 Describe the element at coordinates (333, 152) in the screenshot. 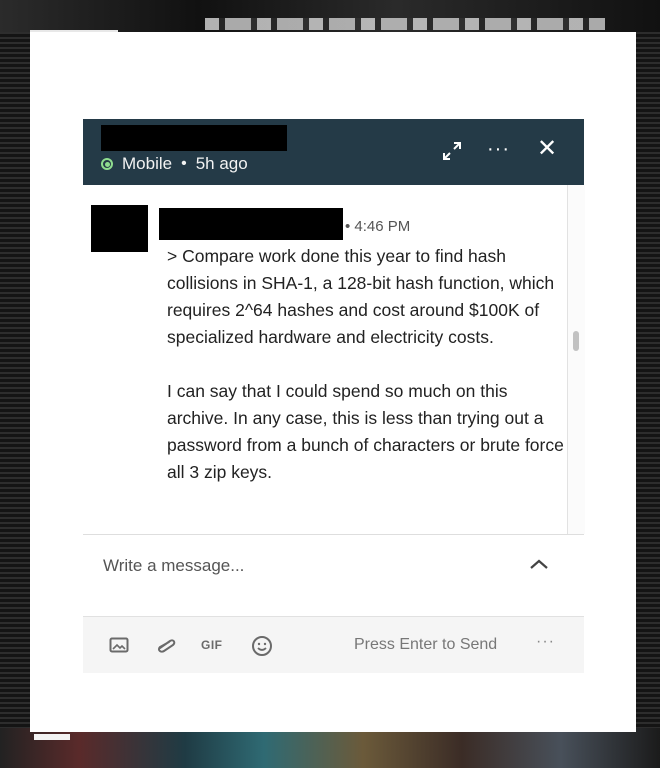

I see `chat-header: Mobile • 5h ago ··· ✕` at that location.